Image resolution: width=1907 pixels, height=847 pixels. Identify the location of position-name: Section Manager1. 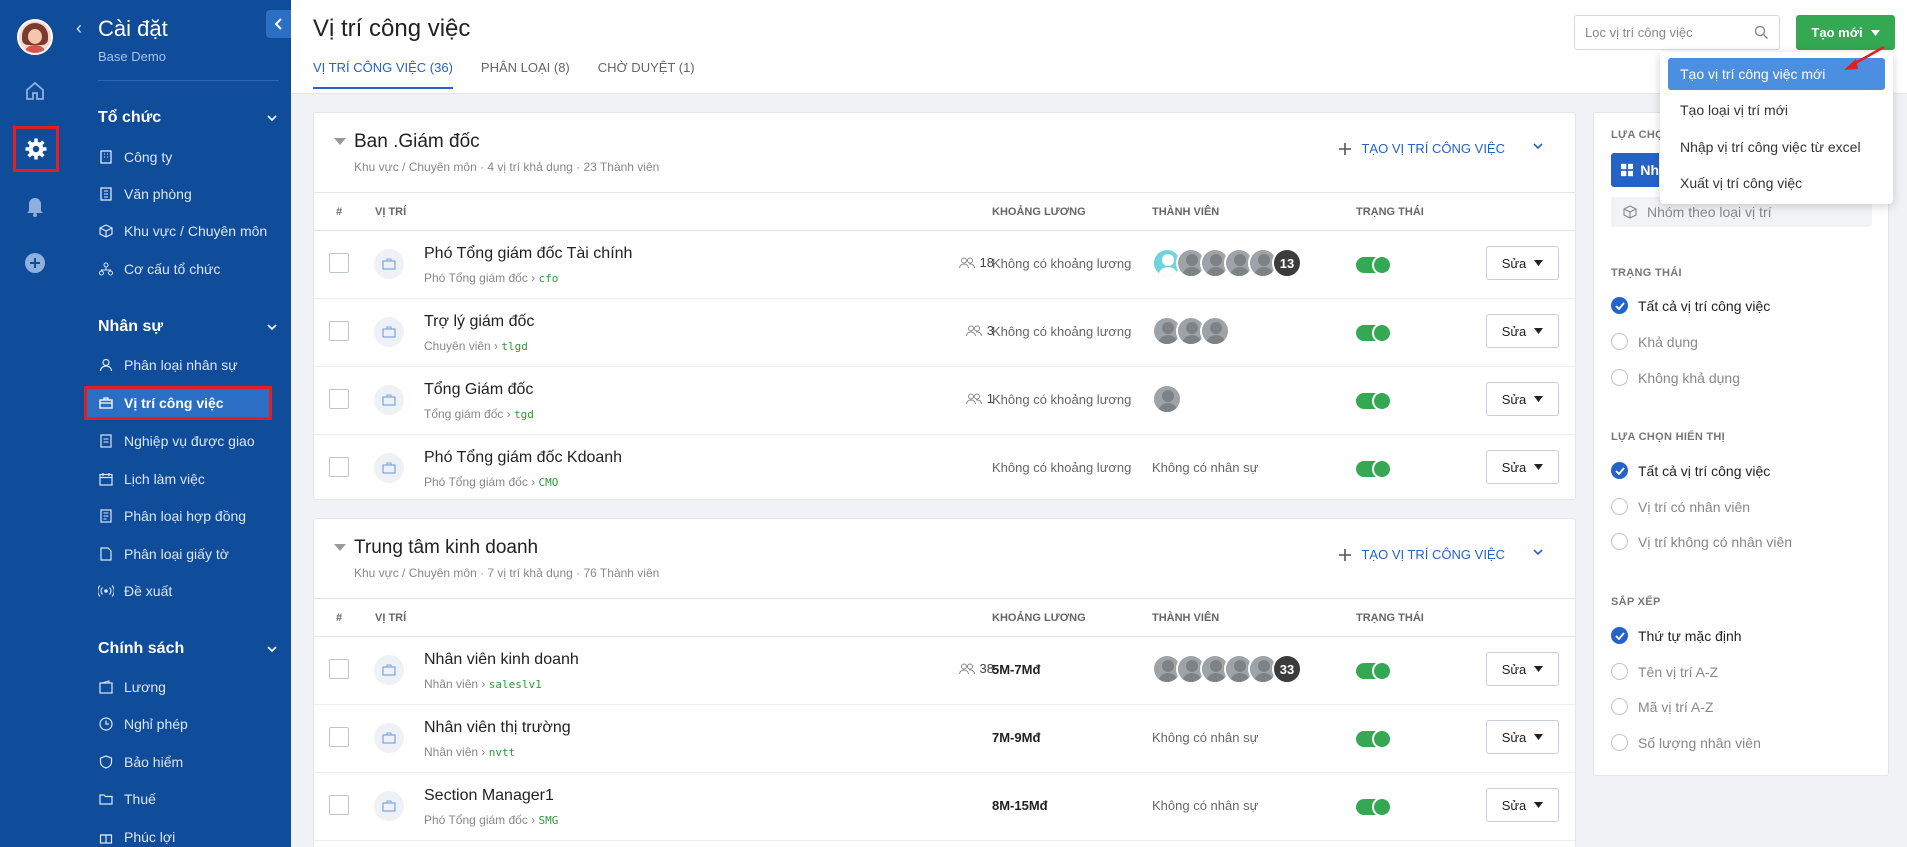
(489, 796).